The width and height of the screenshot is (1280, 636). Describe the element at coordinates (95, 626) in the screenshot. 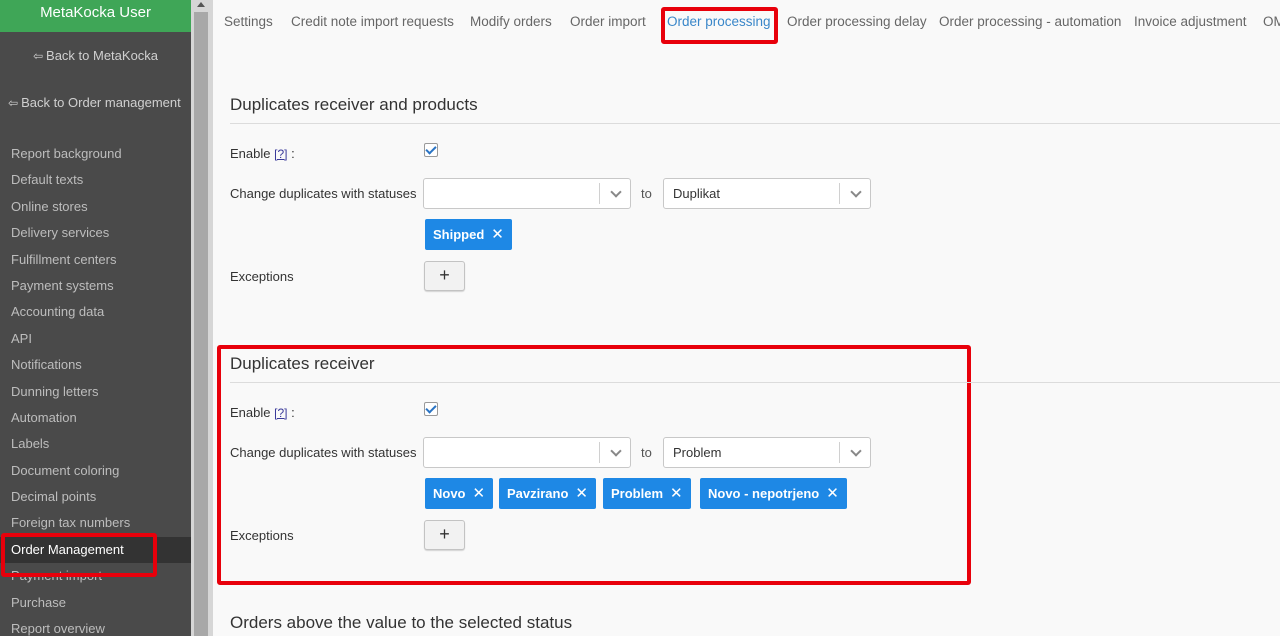

I see `sidebar-item-report-overview: Report overview` at that location.